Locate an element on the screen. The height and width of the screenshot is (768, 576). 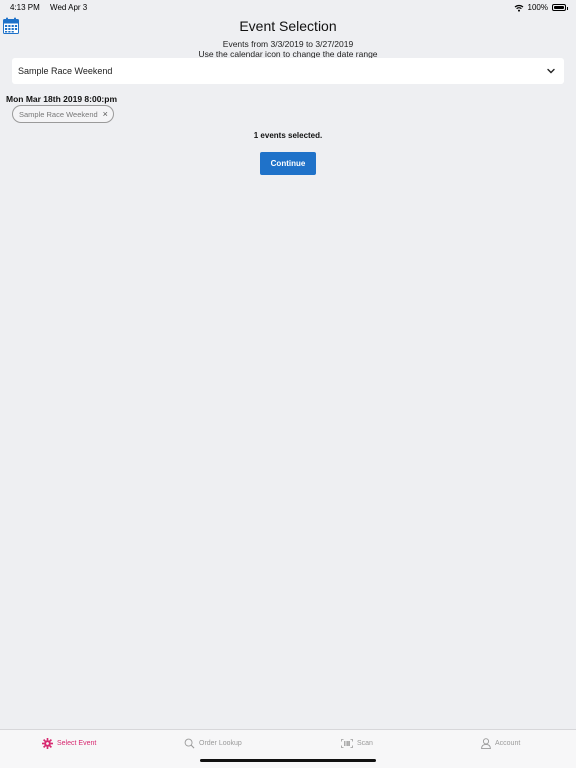
wifi-icon is located at coordinates (518, 8).